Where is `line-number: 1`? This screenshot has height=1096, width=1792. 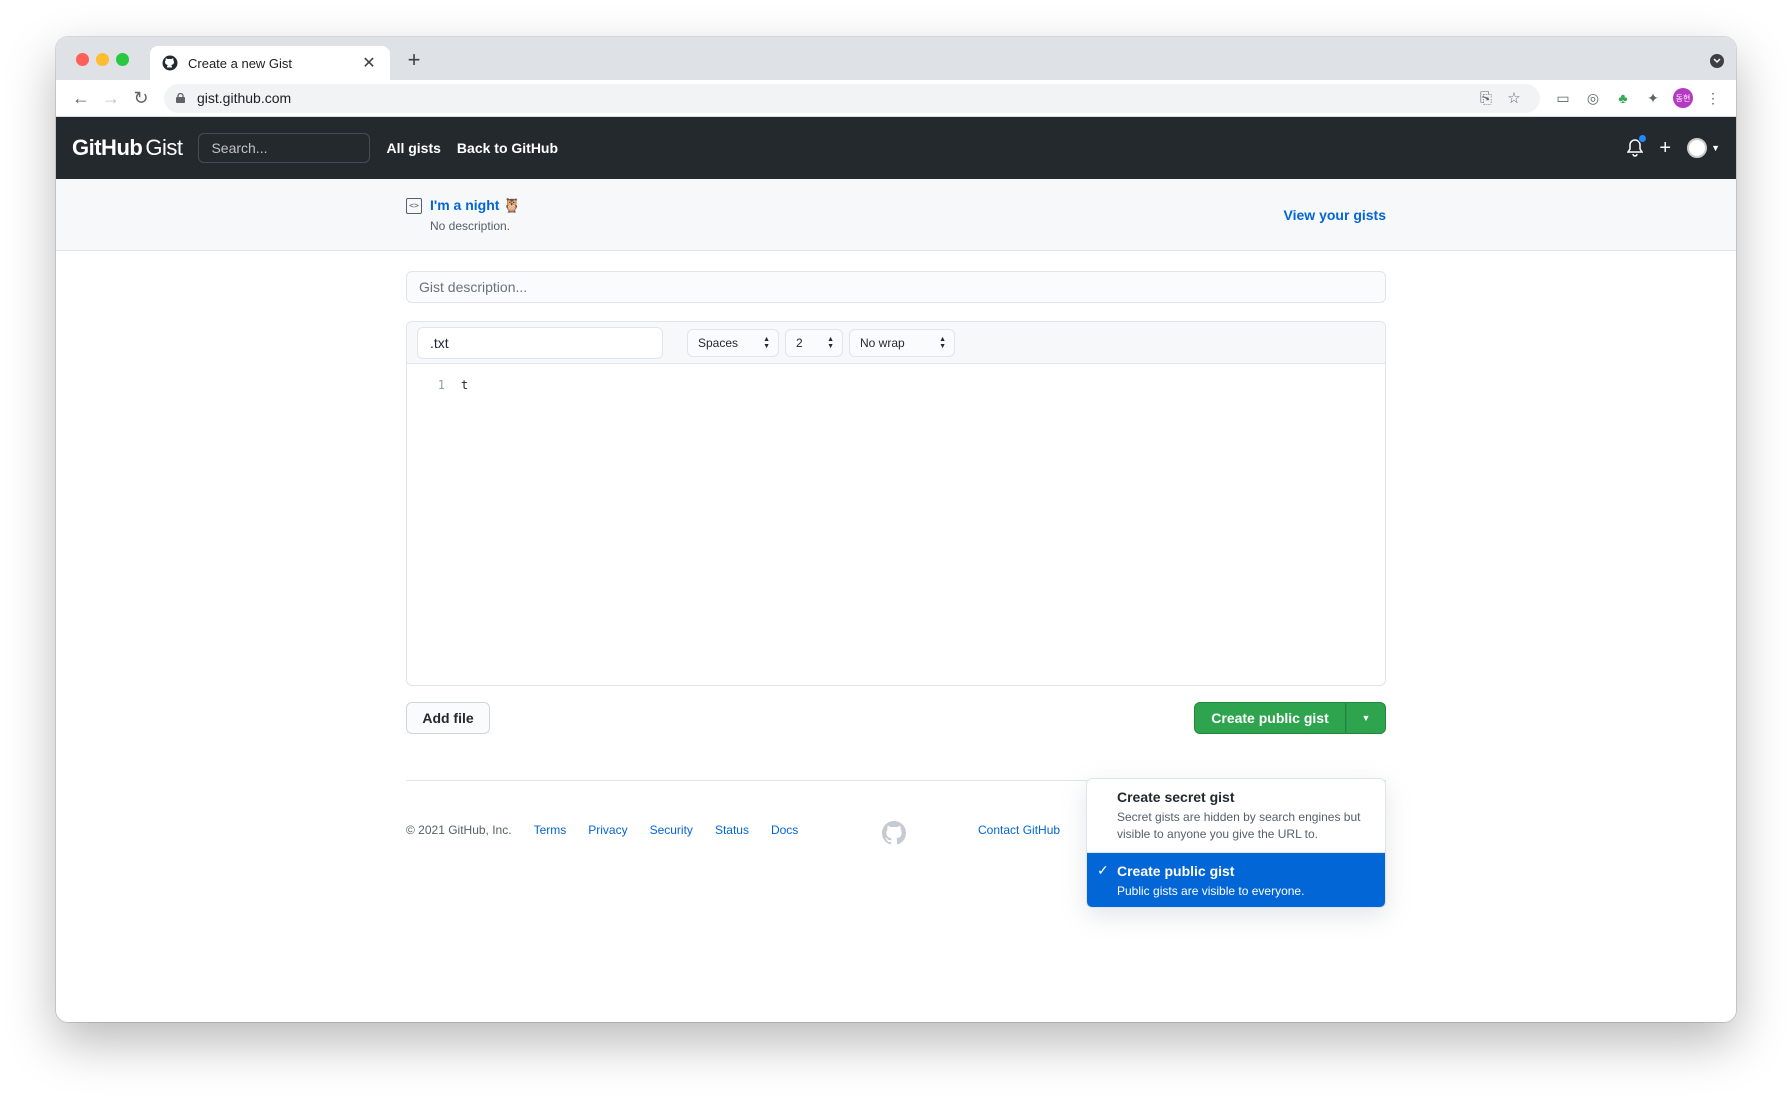
line-number: 1 is located at coordinates (441, 385).